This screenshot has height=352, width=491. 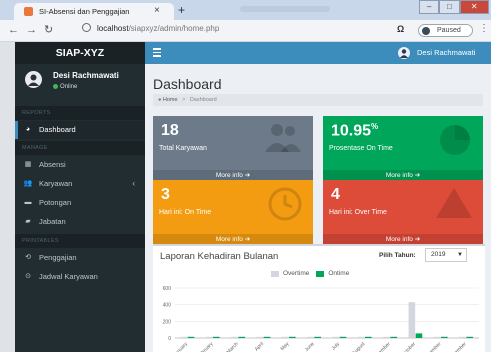 What do you see at coordinates (484, 28) in the screenshot?
I see `browser-menu-icon: ⋮` at bounding box center [484, 28].